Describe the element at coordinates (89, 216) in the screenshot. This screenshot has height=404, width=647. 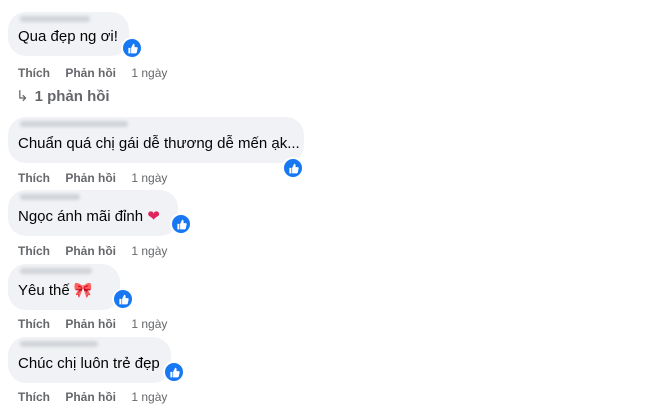
I see `comment-text: Ngọc ánh mãi đỉnh ❤` at that location.